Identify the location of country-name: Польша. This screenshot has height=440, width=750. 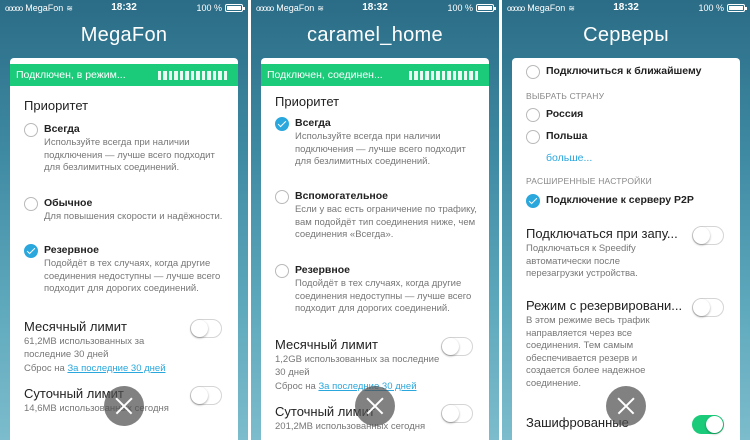
(567, 136).